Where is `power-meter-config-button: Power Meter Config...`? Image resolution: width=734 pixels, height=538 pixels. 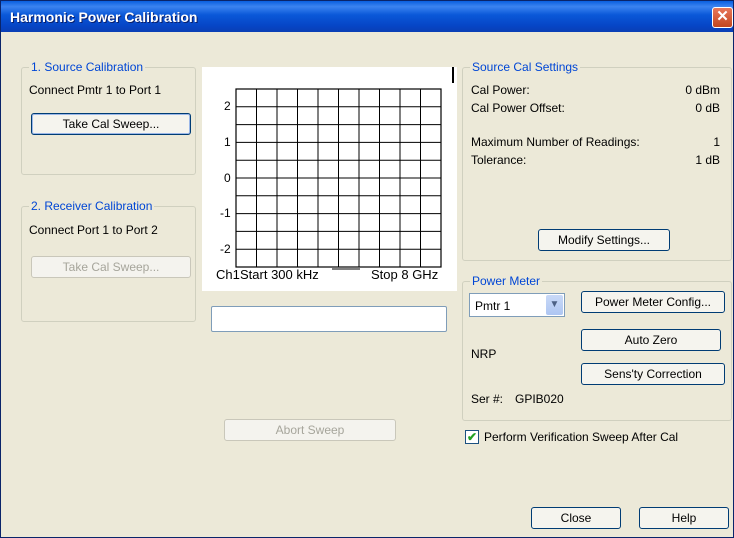 power-meter-config-button: Power Meter Config... is located at coordinates (653, 302).